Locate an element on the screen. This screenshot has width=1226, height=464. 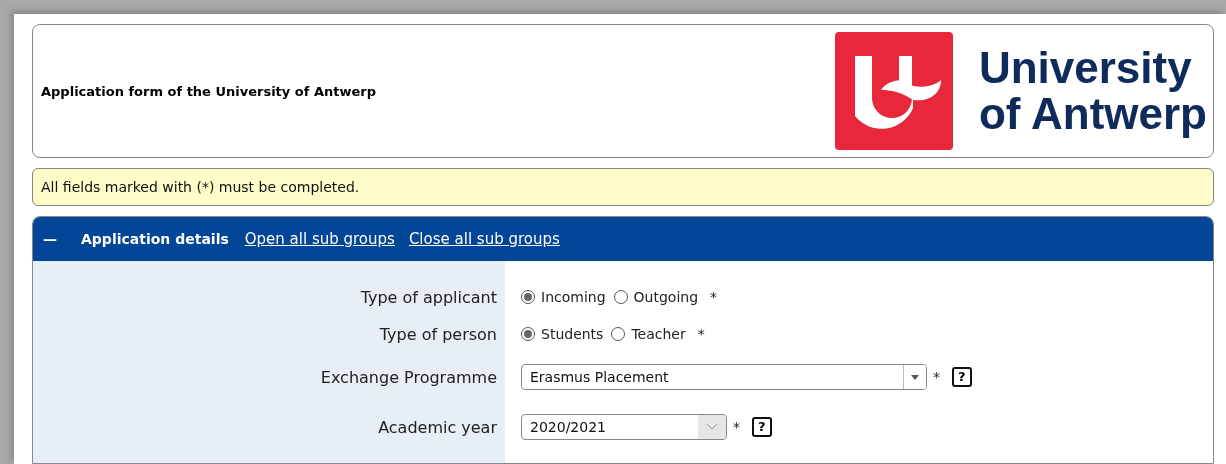
option-label: Students is located at coordinates (572, 334).